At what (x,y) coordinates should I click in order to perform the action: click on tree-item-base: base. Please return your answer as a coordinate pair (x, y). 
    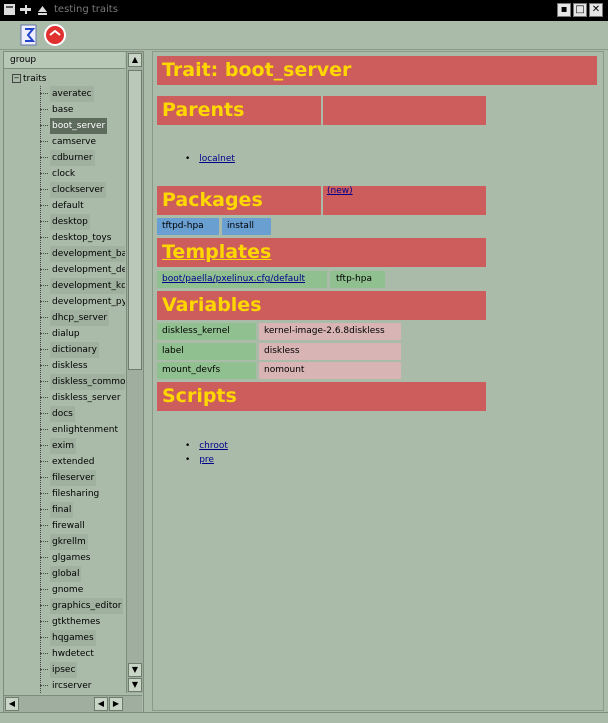
    Looking at the image, I should click on (82, 110).